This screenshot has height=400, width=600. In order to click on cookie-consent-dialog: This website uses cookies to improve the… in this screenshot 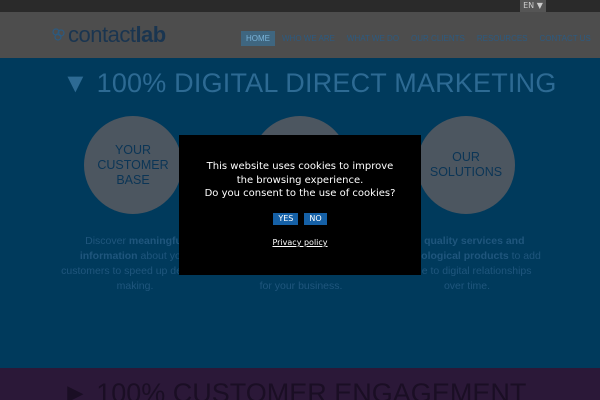, I will do `click(300, 205)`.